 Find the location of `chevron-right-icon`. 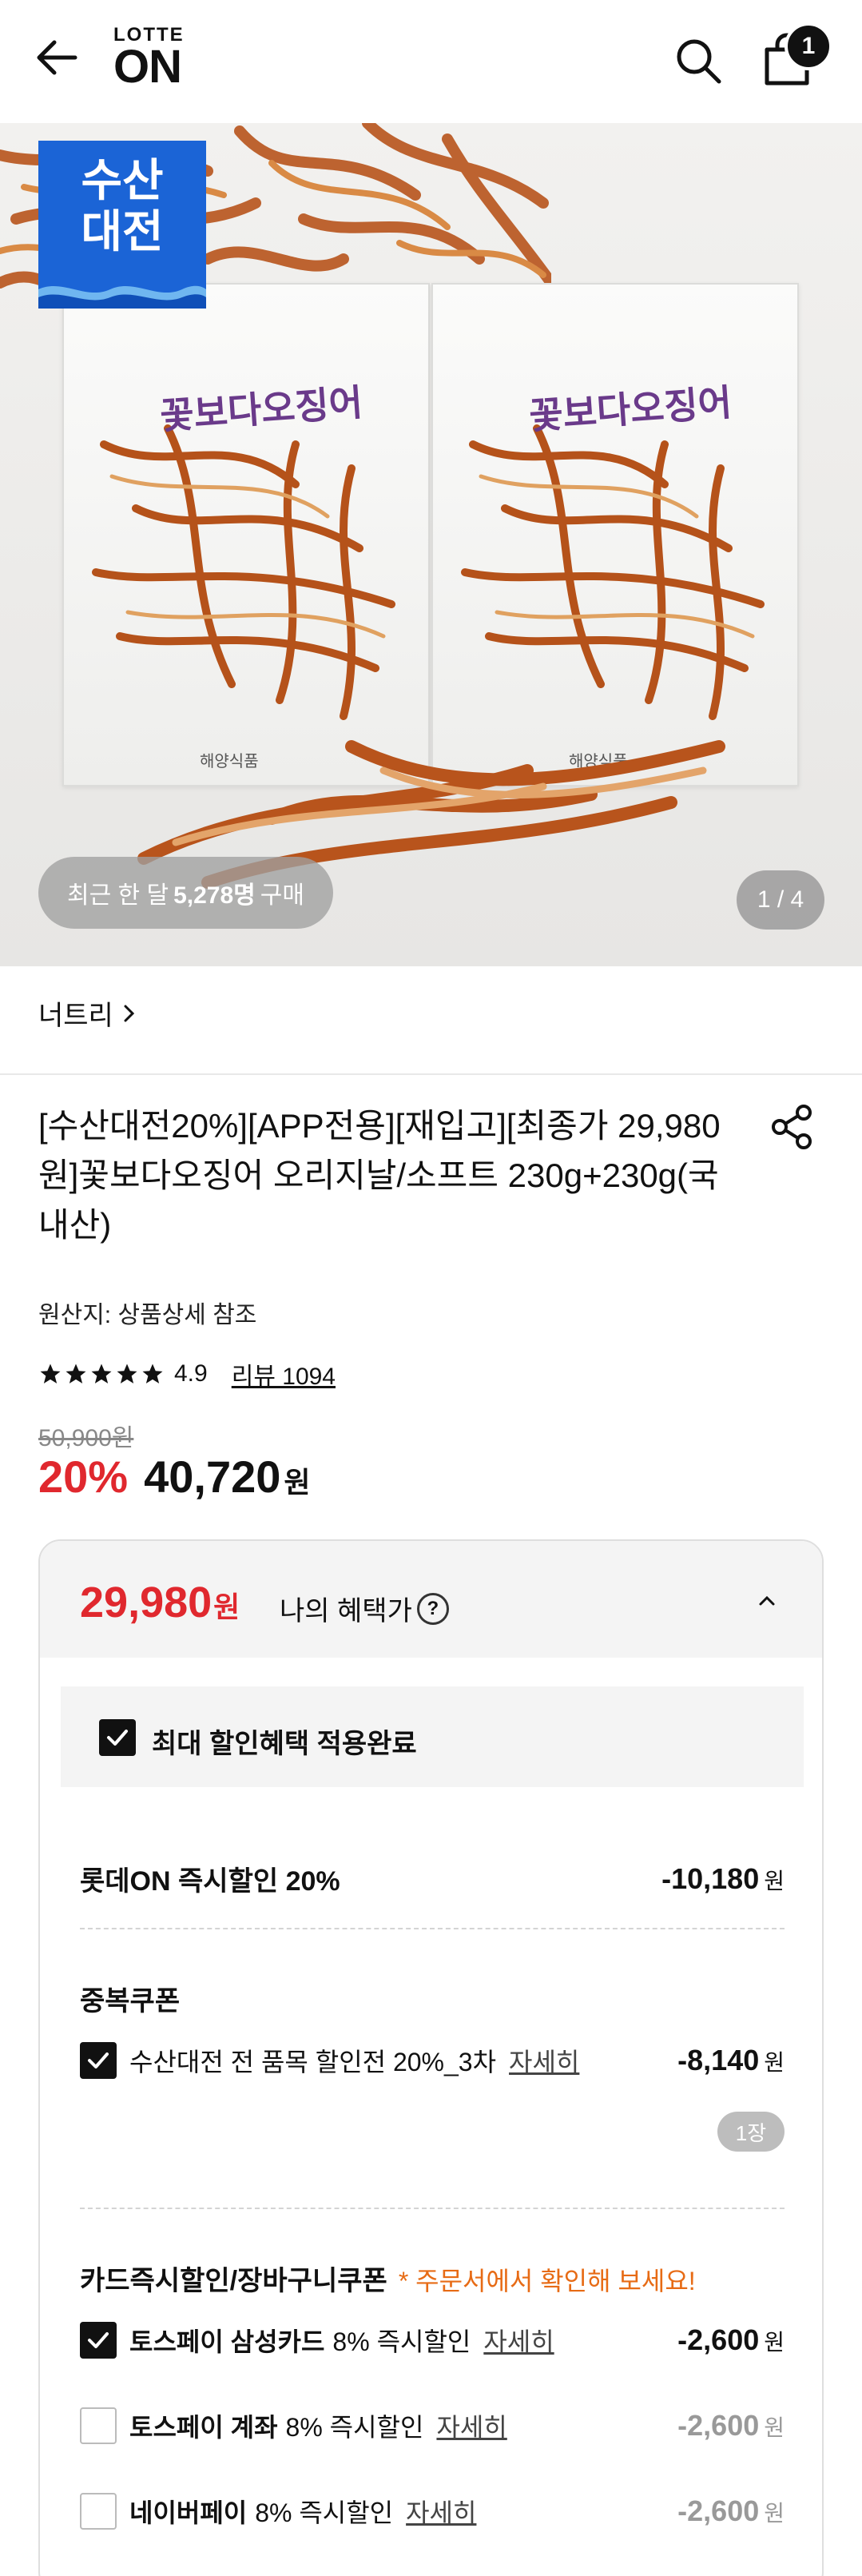

chevron-right-icon is located at coordinates (129, 1013).